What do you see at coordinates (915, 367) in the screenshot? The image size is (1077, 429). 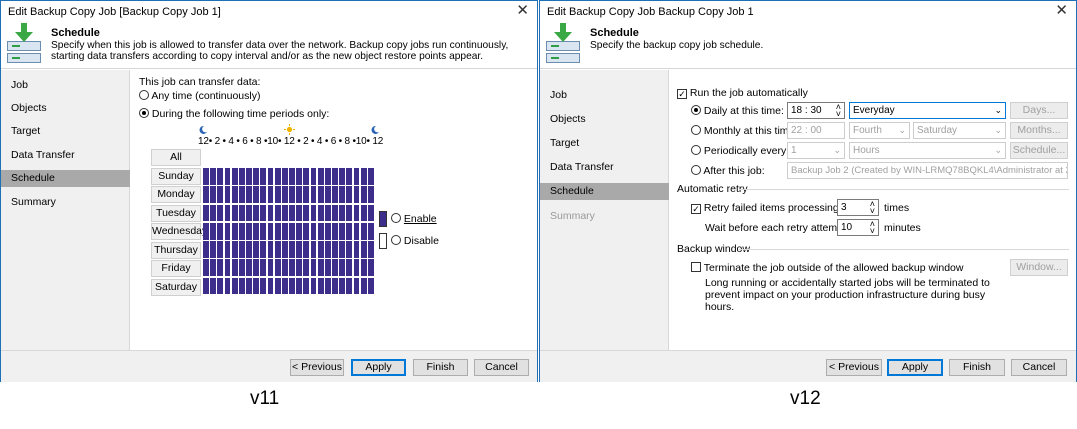 I see `apply-button: Apply` at bounding box center [915, 367].